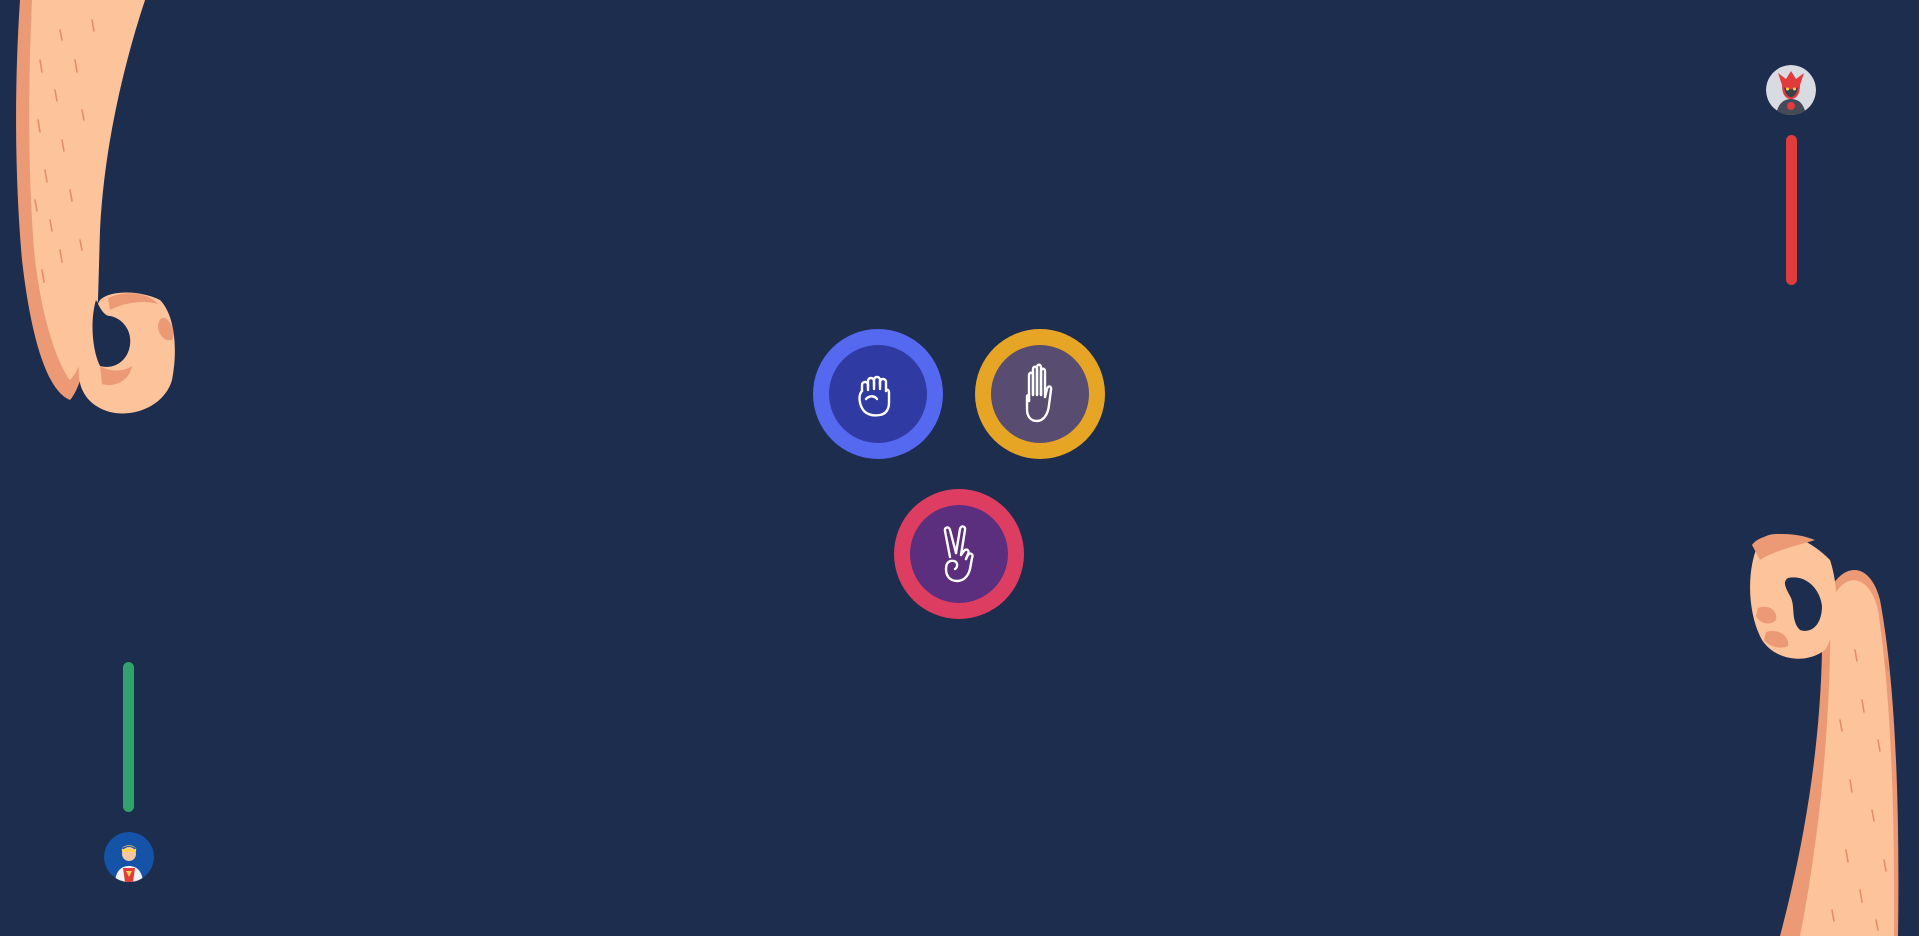 Image resolution: width=1919 pixels, height=936 pixels. I want to click on player-health-bar, so click(128, 737).